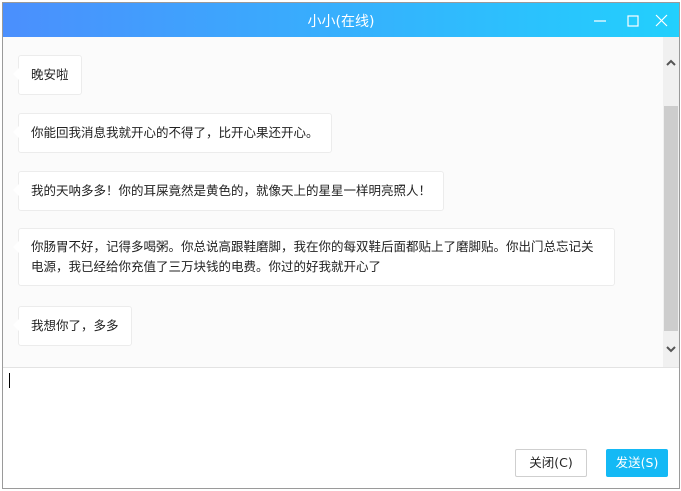 The height and width of the screenshot is (491, 681). What do you see at coordinates (228, 191) in the screenshot?
I see `message-bubble: 我的天呐多多！你的耳屎竟然是黄色的，就像天上的星星一样明亮照人！` at bounding box center [228, 191].